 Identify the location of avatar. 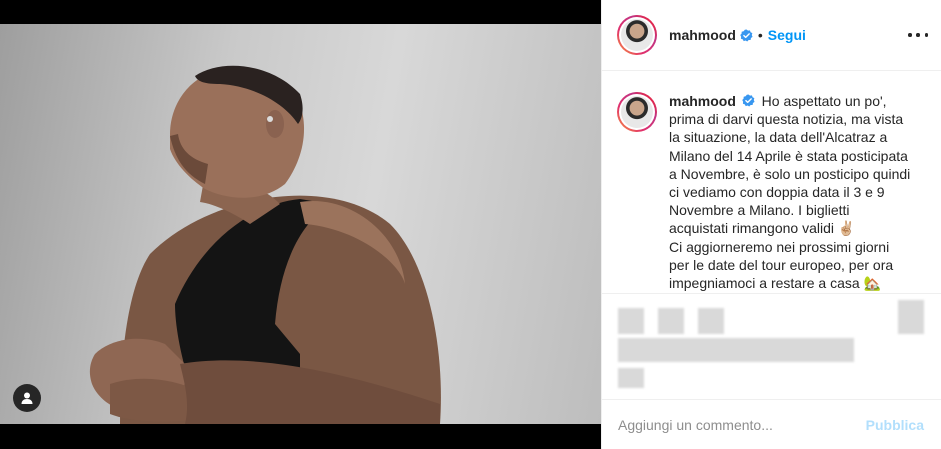
(637, 35).